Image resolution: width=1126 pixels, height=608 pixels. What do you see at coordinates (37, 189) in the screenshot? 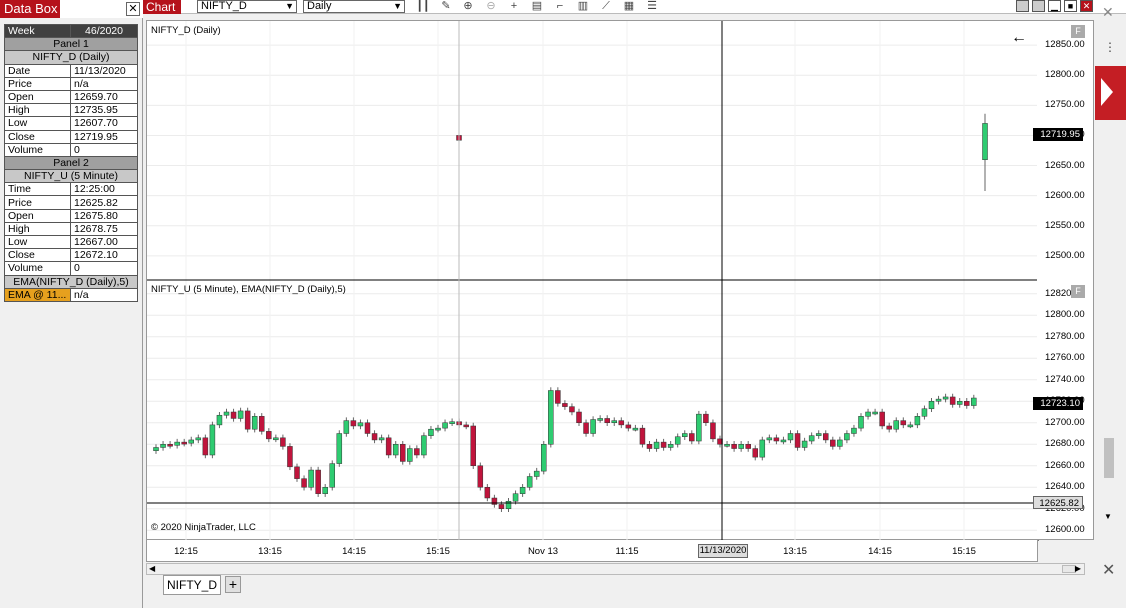
I see `row-label: Time` at bounding box center [37, 189].